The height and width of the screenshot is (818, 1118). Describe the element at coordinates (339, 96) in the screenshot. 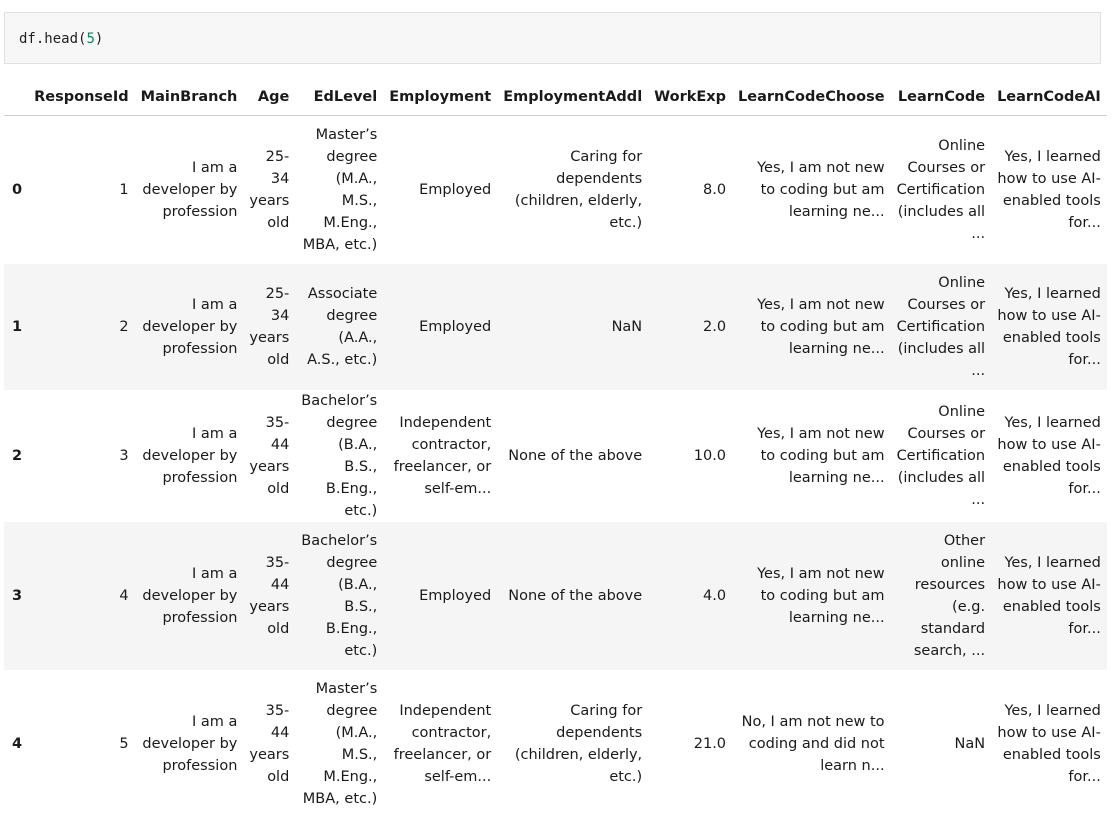

I see `column-header: EdLevel` at that location.